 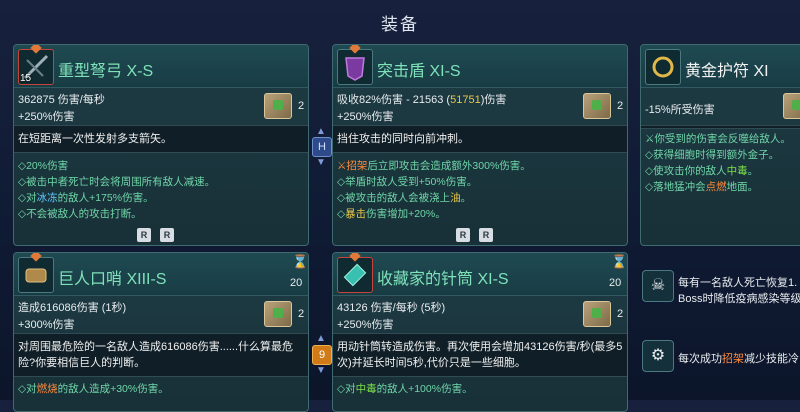 What do you see at coordinates (663, 67) in the screenshot?
I see `amulet-icon` at bounding box center [663, 67].